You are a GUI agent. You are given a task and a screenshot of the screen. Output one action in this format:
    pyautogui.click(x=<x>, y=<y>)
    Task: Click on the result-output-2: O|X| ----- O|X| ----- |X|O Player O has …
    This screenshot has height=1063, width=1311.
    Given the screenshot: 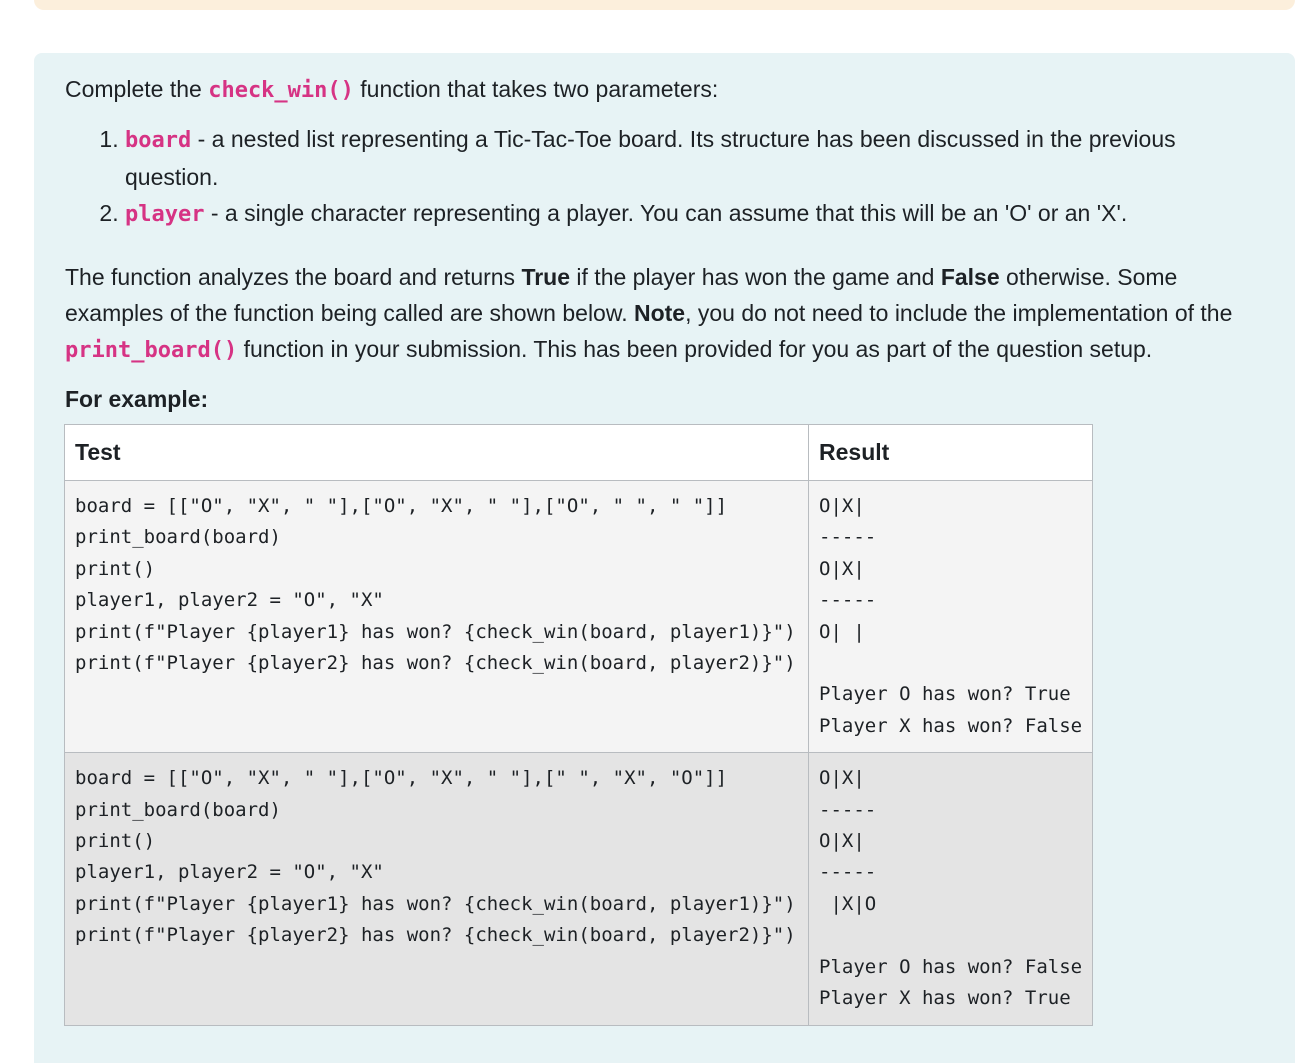 What is the action you would take?
    pyautogui.click(x=951, y=888)
    